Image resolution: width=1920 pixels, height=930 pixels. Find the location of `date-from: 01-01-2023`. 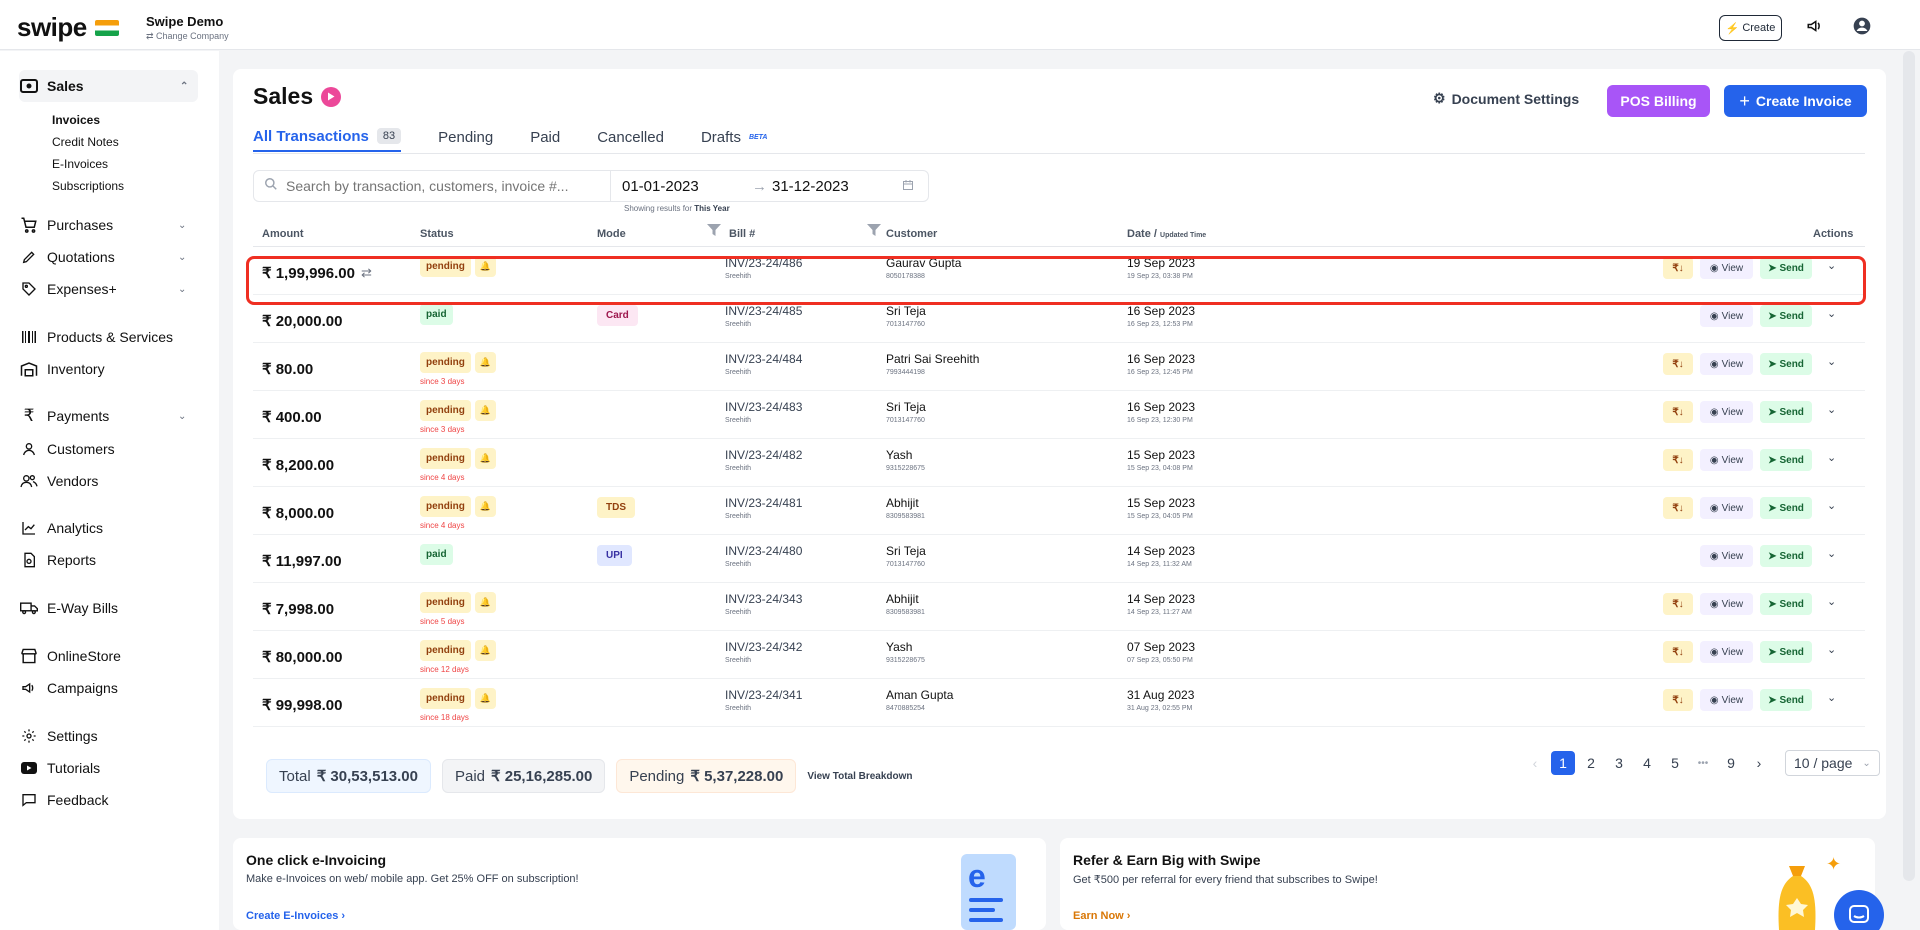

date-from: 01-01-2023 is located at coordinates (687, 186).